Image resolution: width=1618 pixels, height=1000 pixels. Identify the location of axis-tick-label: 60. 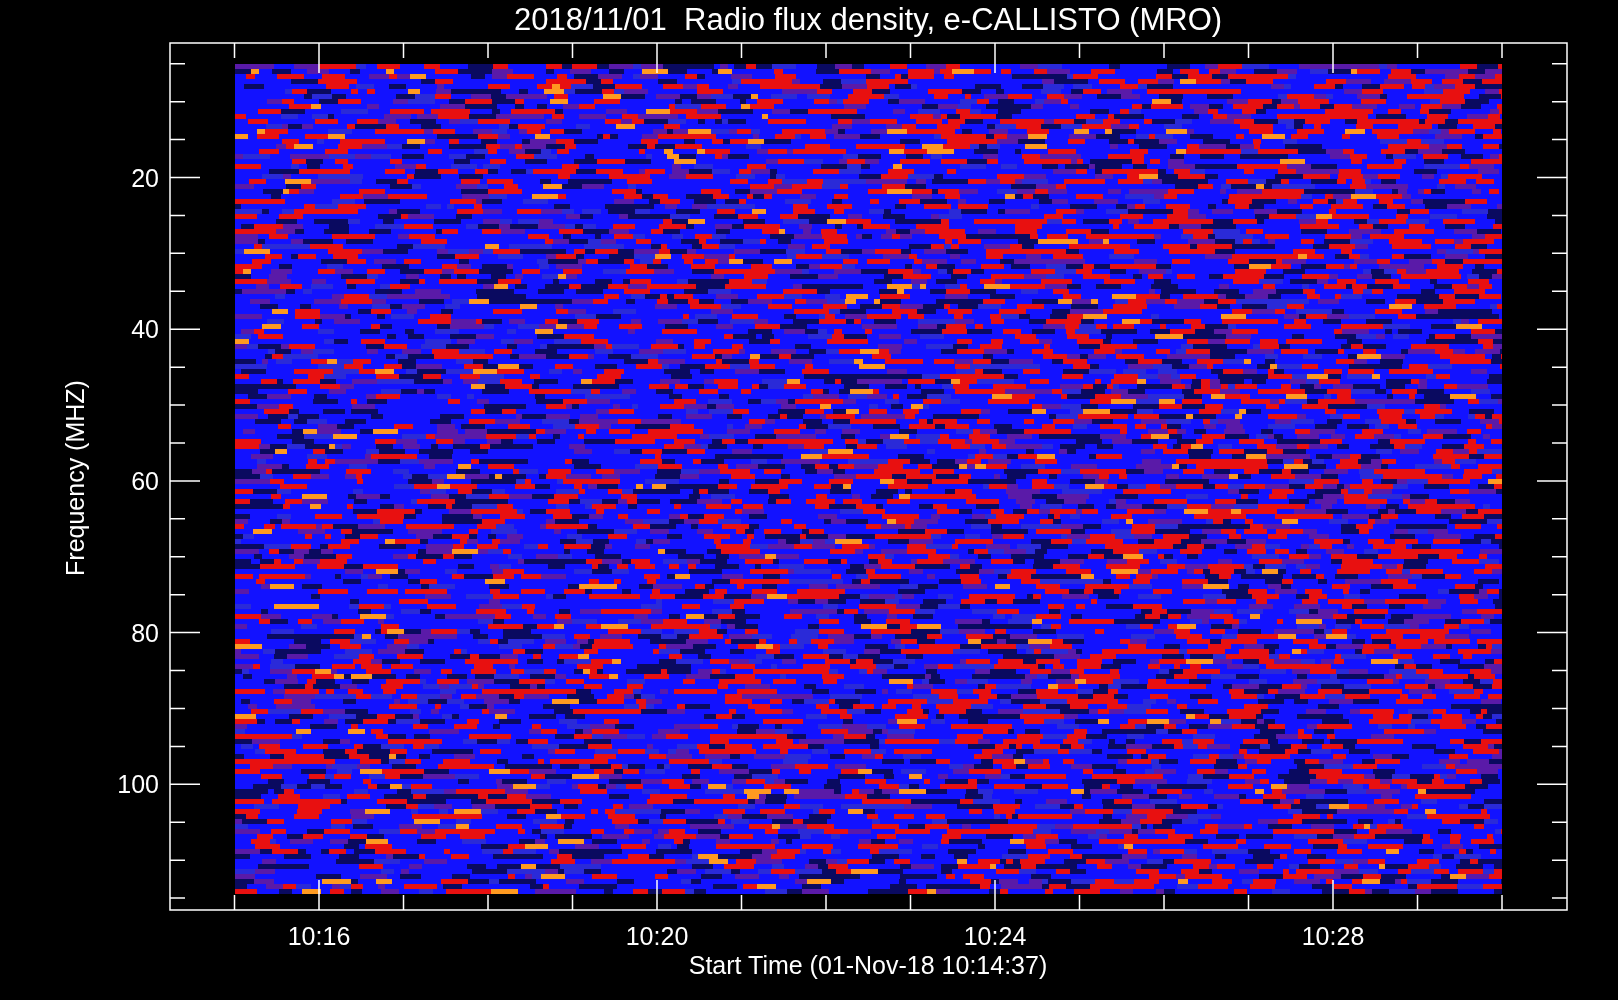
(145, 480).